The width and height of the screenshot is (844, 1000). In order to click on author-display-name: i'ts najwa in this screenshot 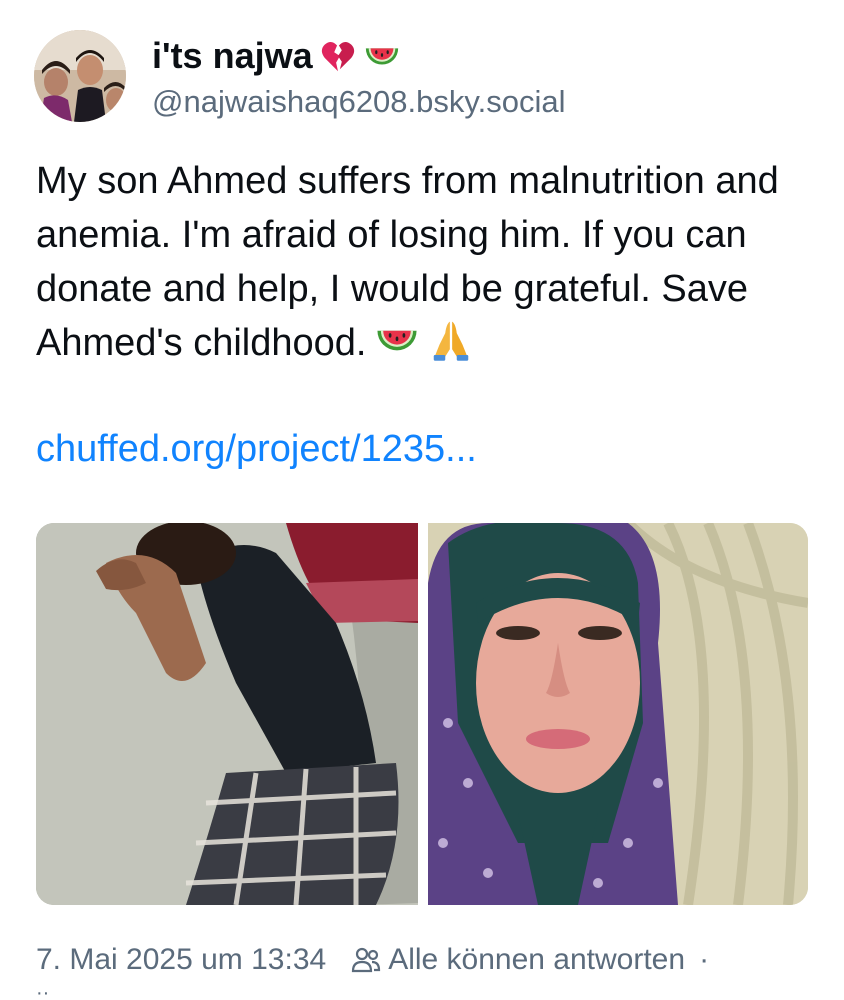, I will do `click(232, 56)`.